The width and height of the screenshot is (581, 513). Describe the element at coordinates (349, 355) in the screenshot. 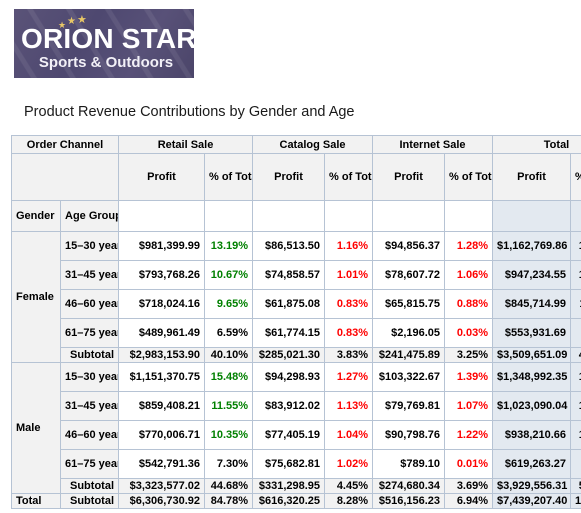

I see `catalog-pct-subtotal: 3.83%` at that location.